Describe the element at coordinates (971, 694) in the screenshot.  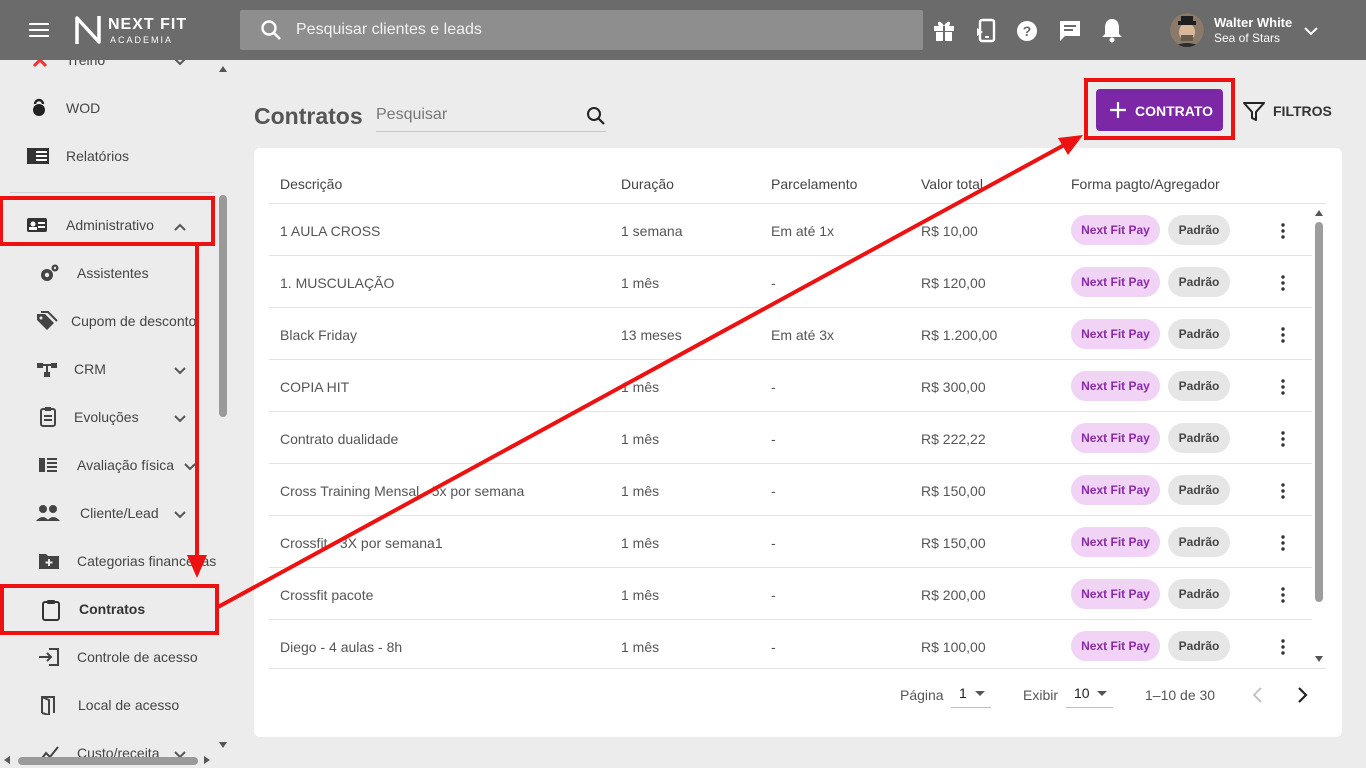
I see `page-select: 1` at that location.